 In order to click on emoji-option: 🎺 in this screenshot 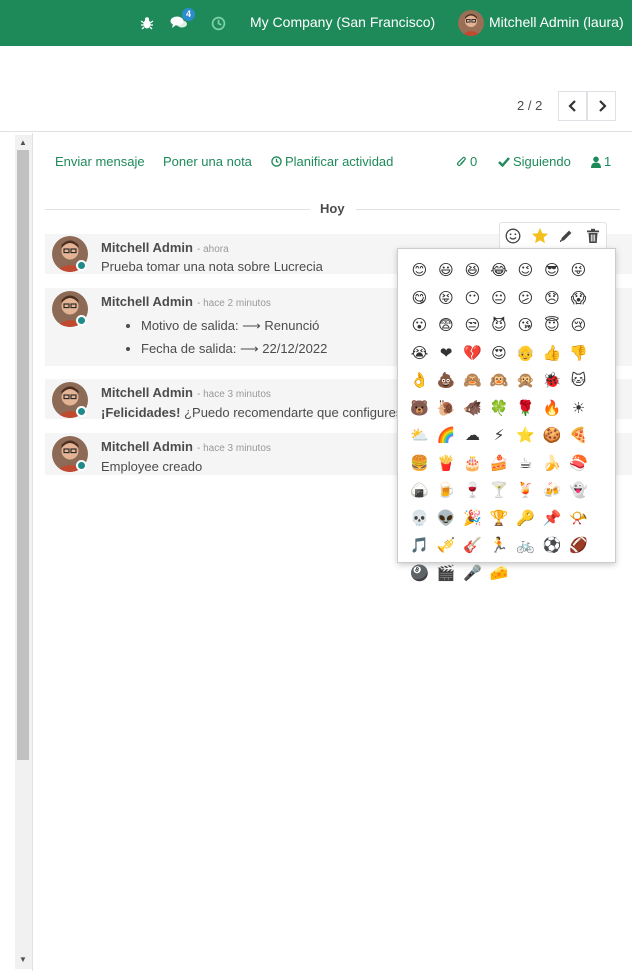, I will do `click(446, 546)`.